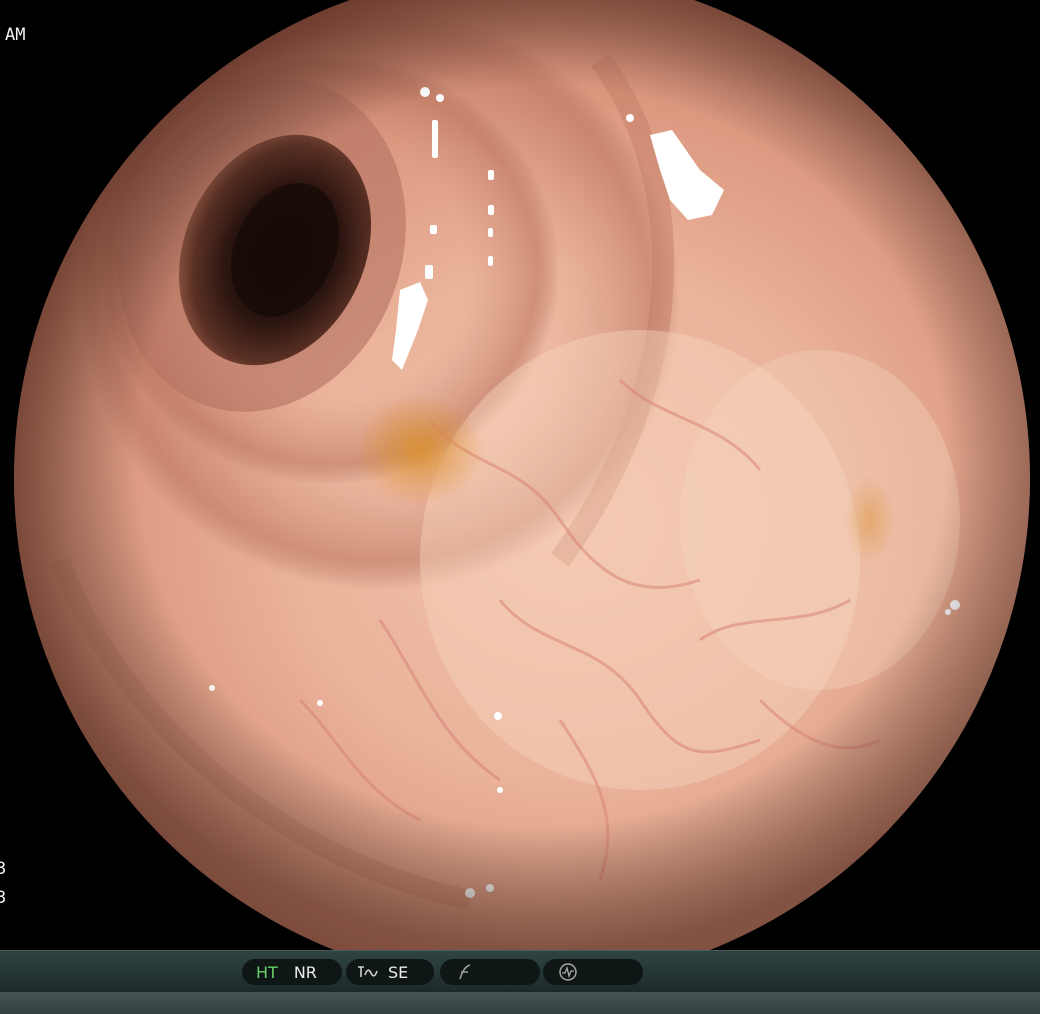 This screenshot has width=1040, height=1014. Describe the element at coordinates (305, 972) in the screenshot. I see `nr-indicator: NR` at that location.